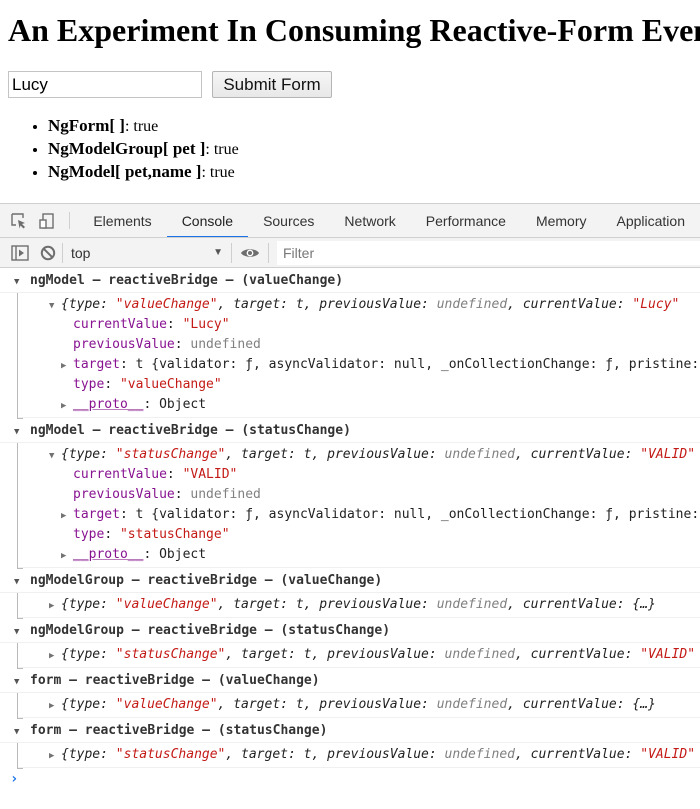 The width and height of the screenshot is (700, 809). Describe the element at coordinates (19, 220) in the screenshot. I see `inspect-element-icon` at that location.